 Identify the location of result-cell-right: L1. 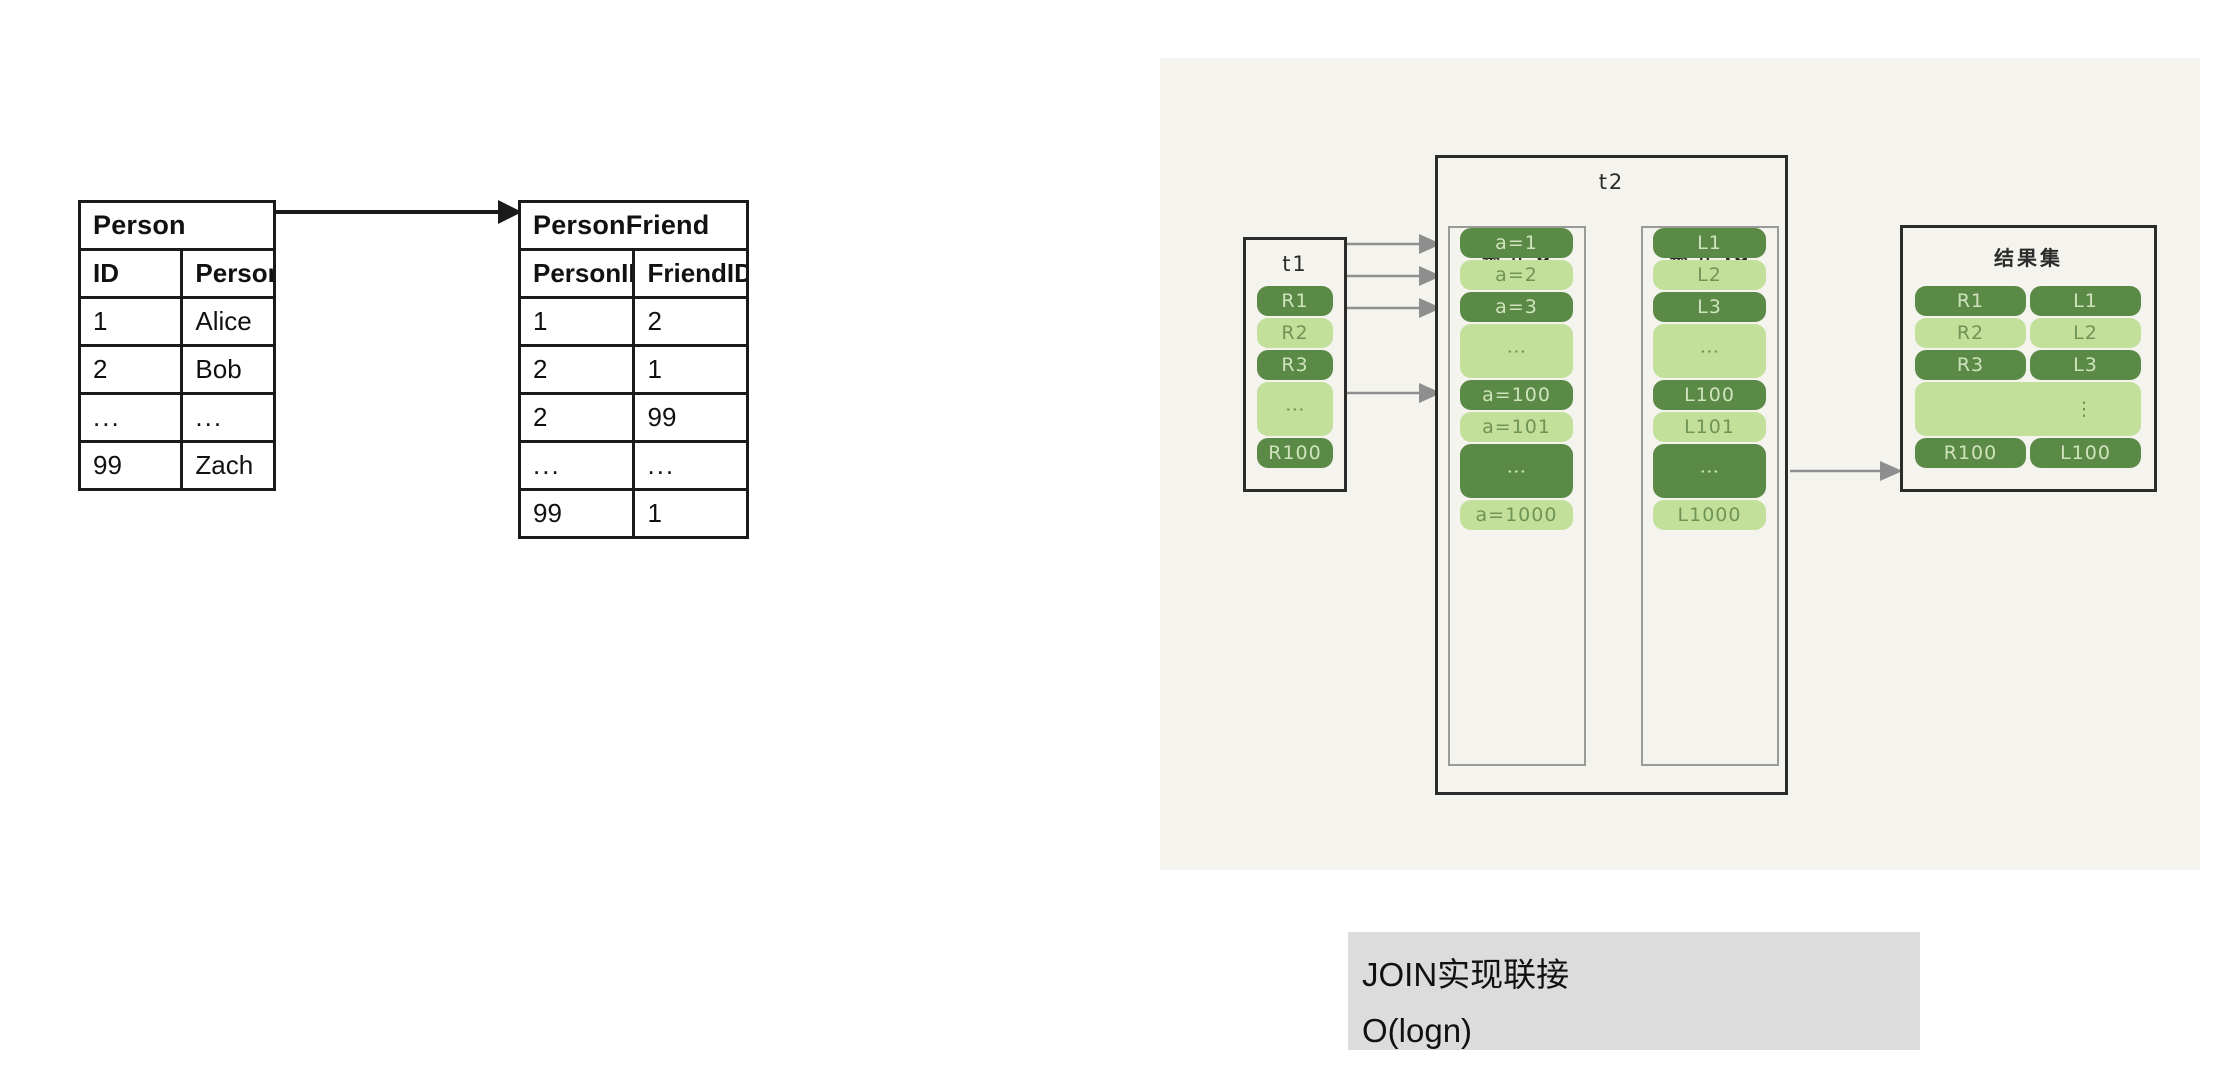
(2085, 301).